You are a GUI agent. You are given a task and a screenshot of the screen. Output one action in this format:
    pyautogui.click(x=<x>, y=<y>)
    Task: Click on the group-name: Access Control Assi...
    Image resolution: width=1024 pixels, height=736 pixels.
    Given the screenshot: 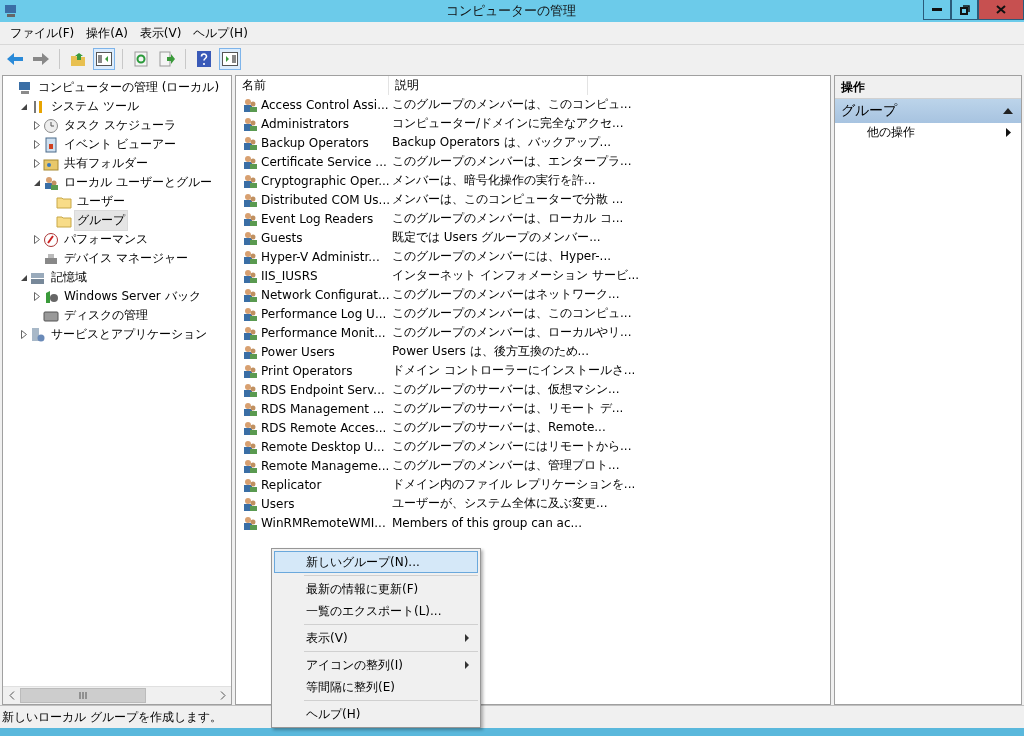 What is the action you would take?
    pyautogui.click(x=325, y=104)
    